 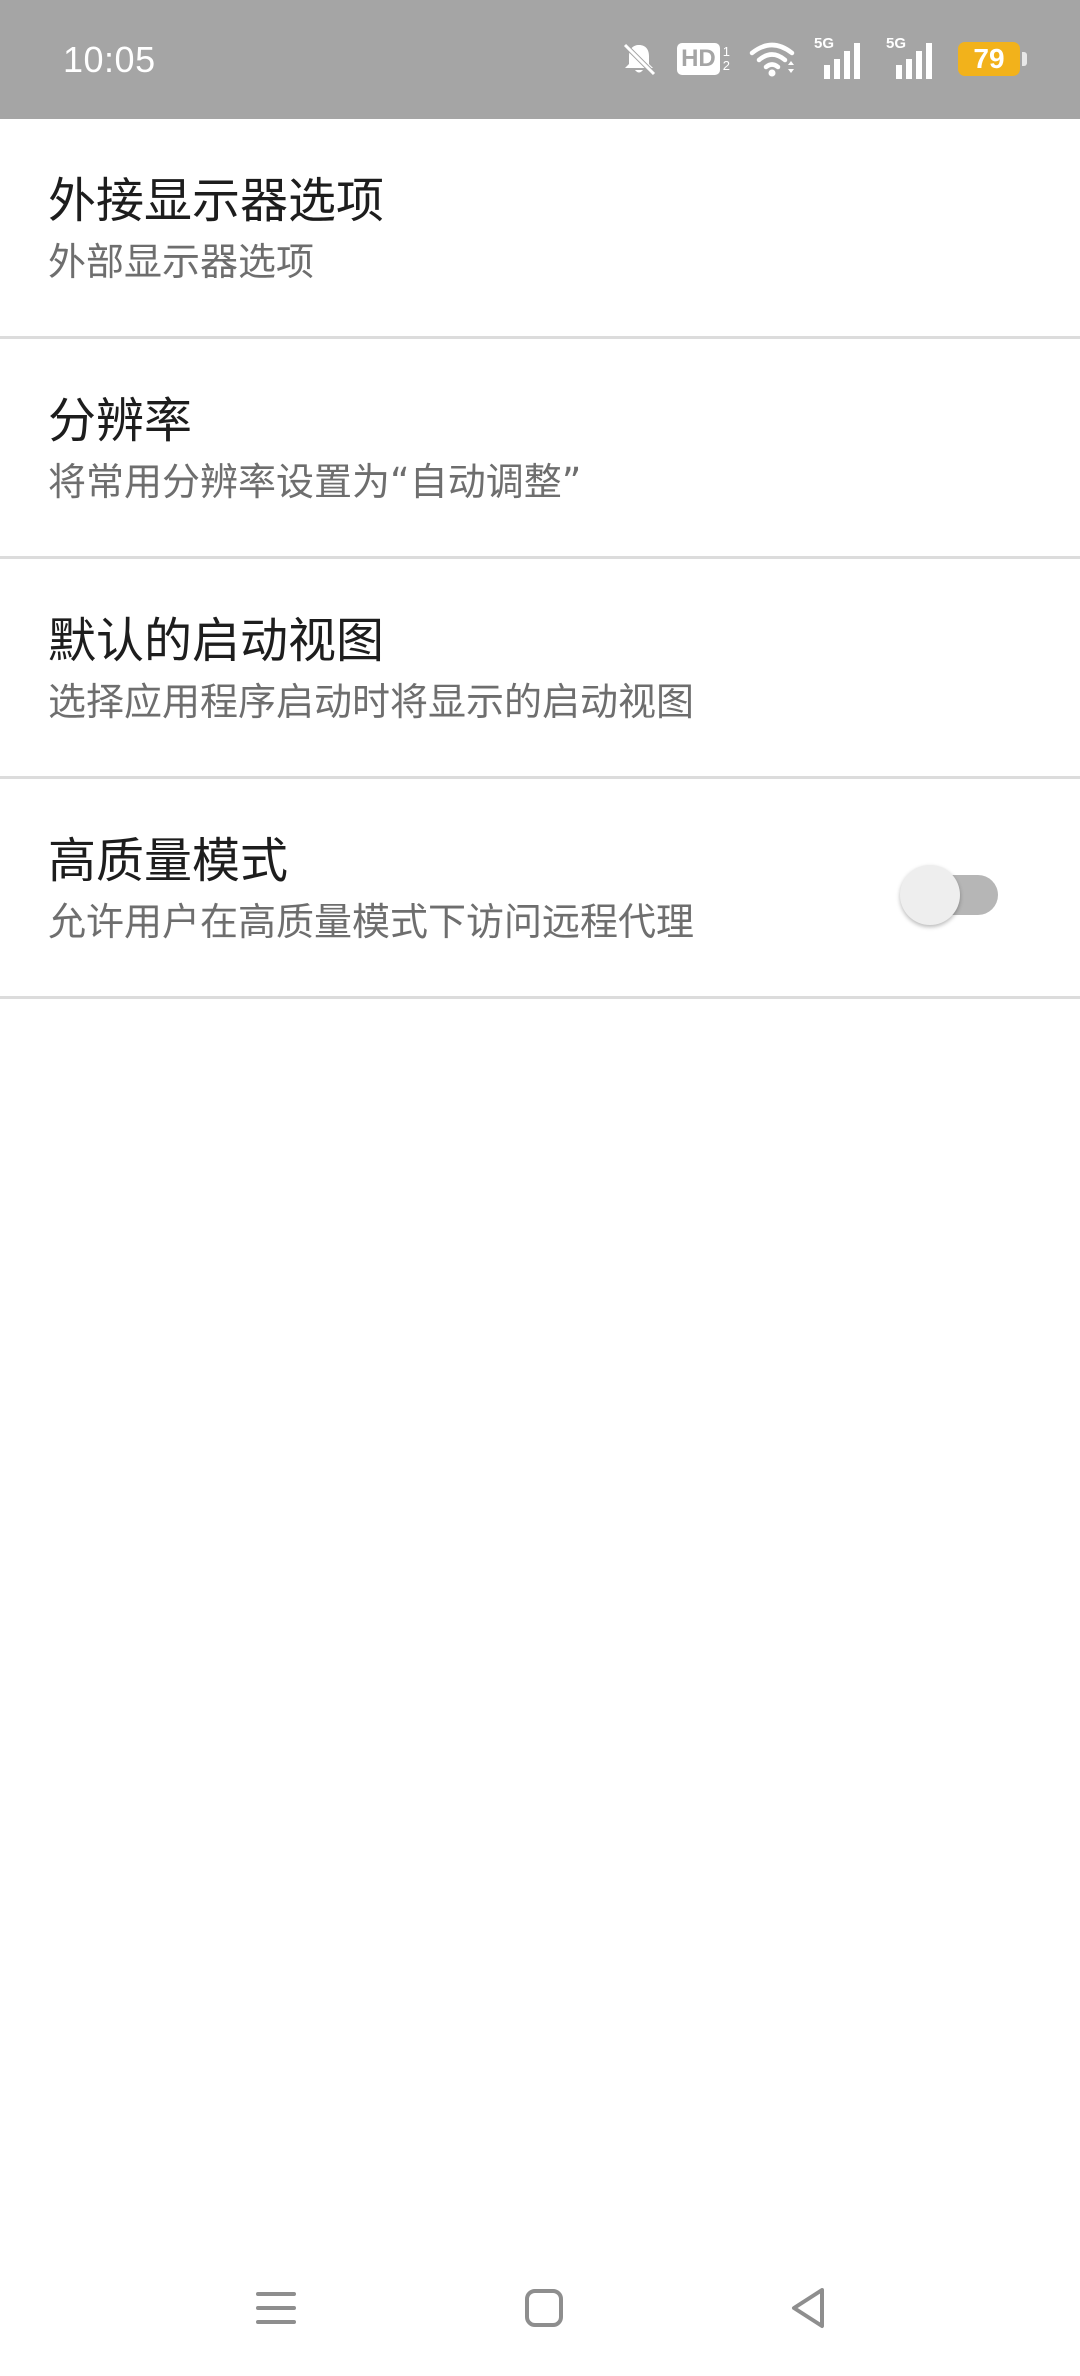 I want to click on menu-button, so click(x=276, y=2308).